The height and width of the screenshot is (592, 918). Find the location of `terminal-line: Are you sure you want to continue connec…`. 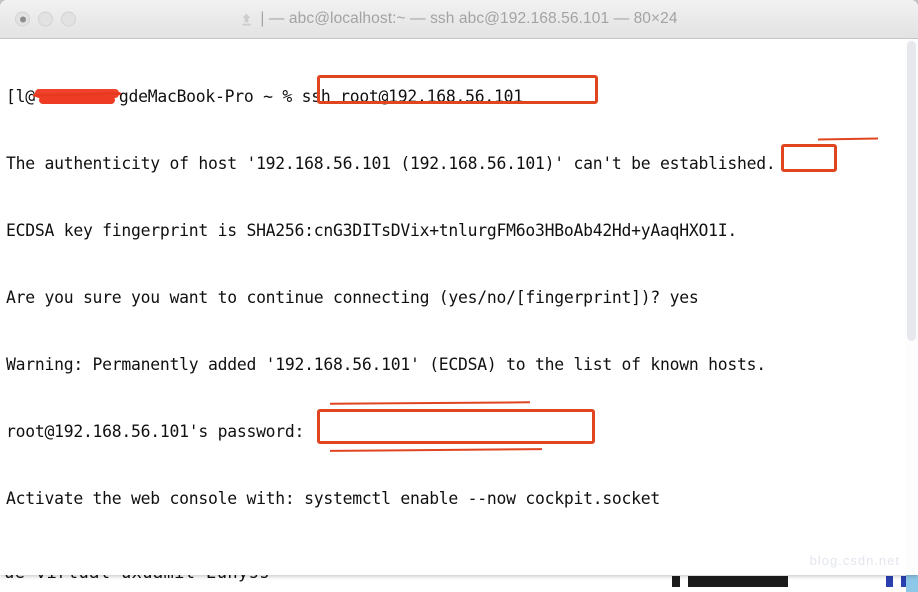

terminal-line: Are you sure you want to continue connec… is located at coordinates (352, 297).